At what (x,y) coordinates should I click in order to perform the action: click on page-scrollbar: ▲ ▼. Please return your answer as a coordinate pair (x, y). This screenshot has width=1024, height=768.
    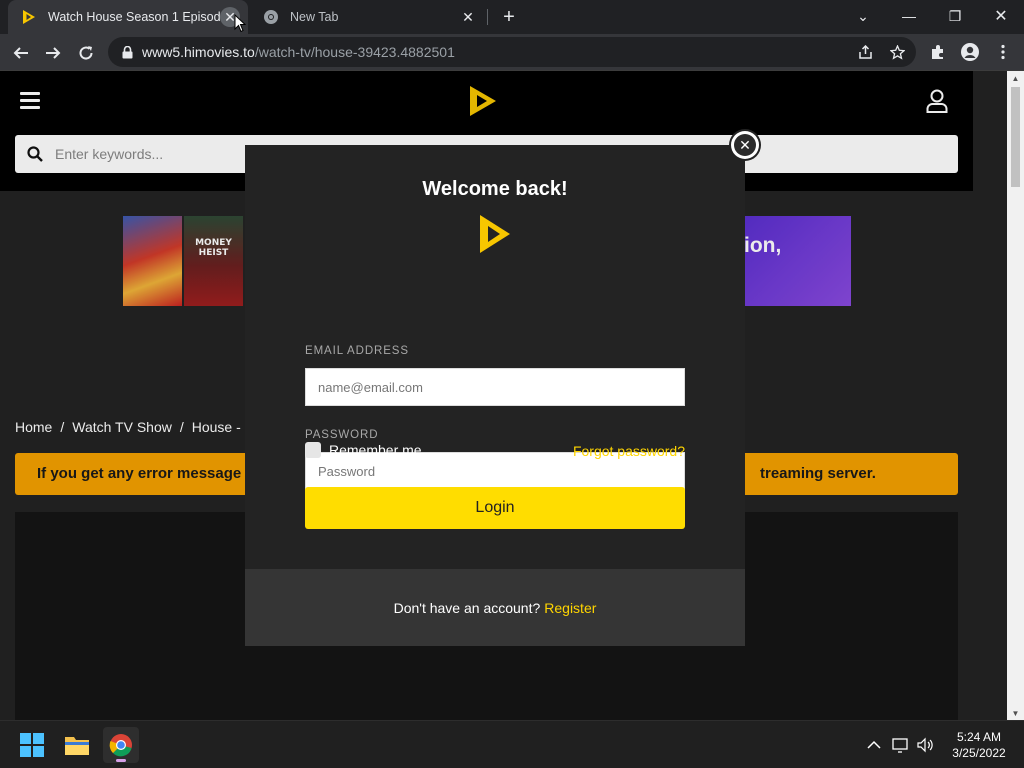
    Looking at the image, I should click on (1015, 395).